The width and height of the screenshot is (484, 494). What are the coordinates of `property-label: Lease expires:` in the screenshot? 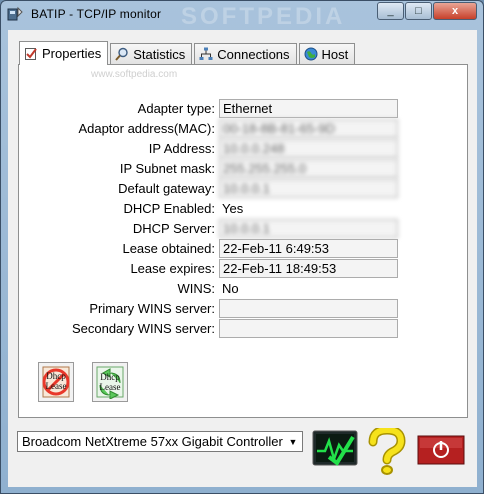 It's located at (172, 268).